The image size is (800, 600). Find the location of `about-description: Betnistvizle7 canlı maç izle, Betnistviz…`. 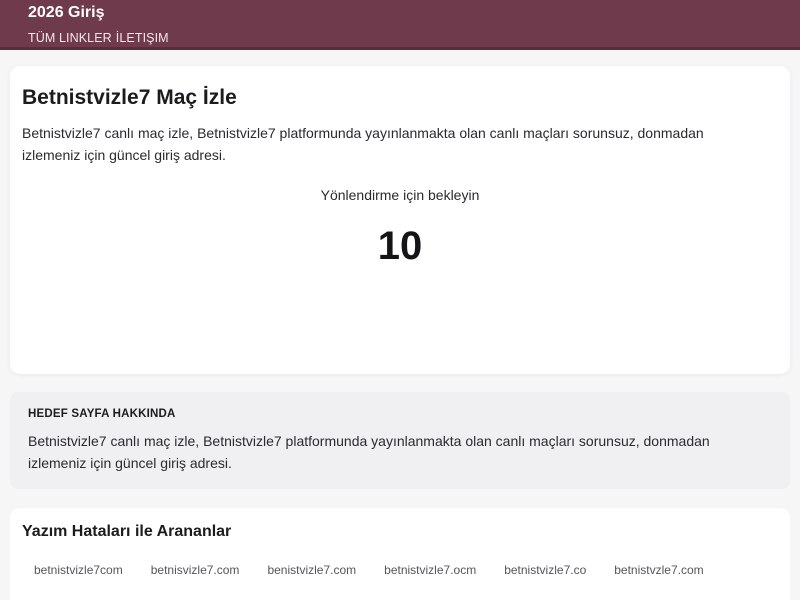

about-description: Betnistvizle7 canlı maç izle, Betnistviz… is located at coordinates (369, 452).